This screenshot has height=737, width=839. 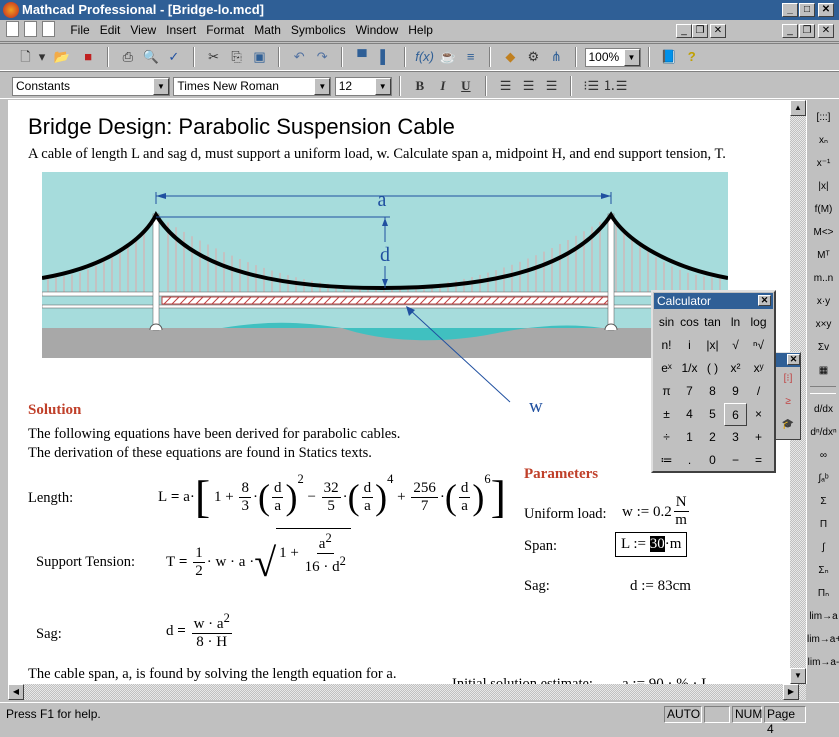 I want to click on component-icon: ⚙, so click(x=533, y=57).